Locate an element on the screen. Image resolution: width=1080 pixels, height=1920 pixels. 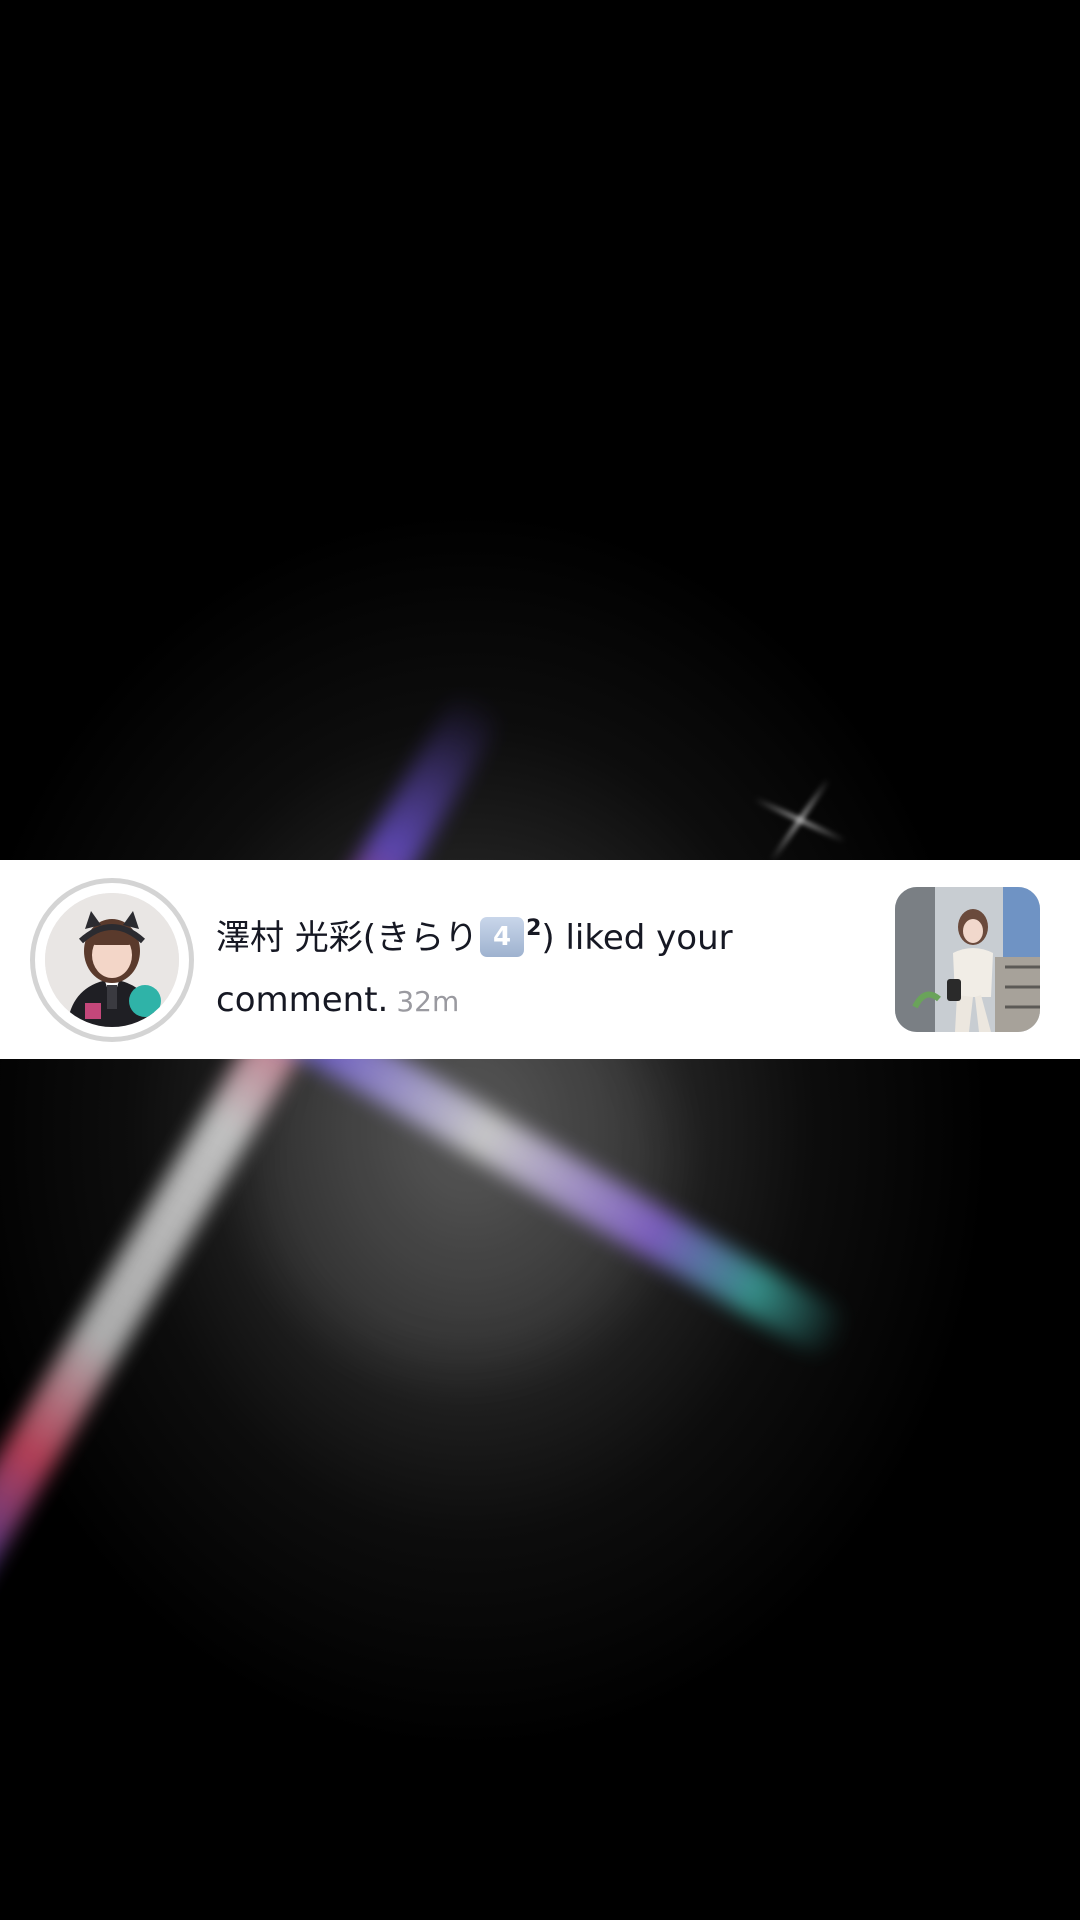
user-avatar is located at coordinates (112, 960).